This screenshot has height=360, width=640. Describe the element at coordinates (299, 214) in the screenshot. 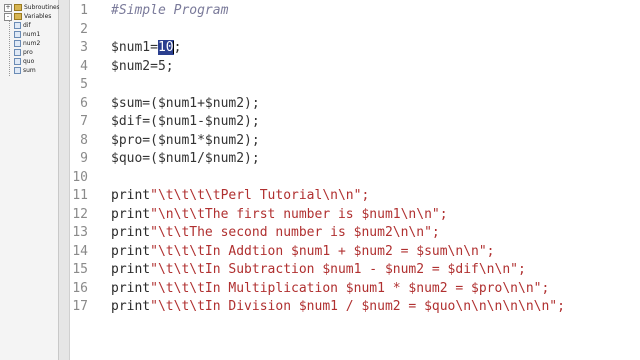

I see `code-token: "\n\t\tThe first number is $num1\n\n";` at that location.